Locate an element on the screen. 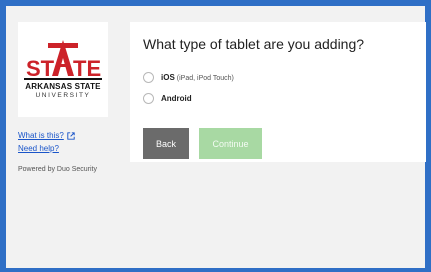 This screenshot has height=272, width=431. button-row: Back Continue is located at coordinates (202, 143).